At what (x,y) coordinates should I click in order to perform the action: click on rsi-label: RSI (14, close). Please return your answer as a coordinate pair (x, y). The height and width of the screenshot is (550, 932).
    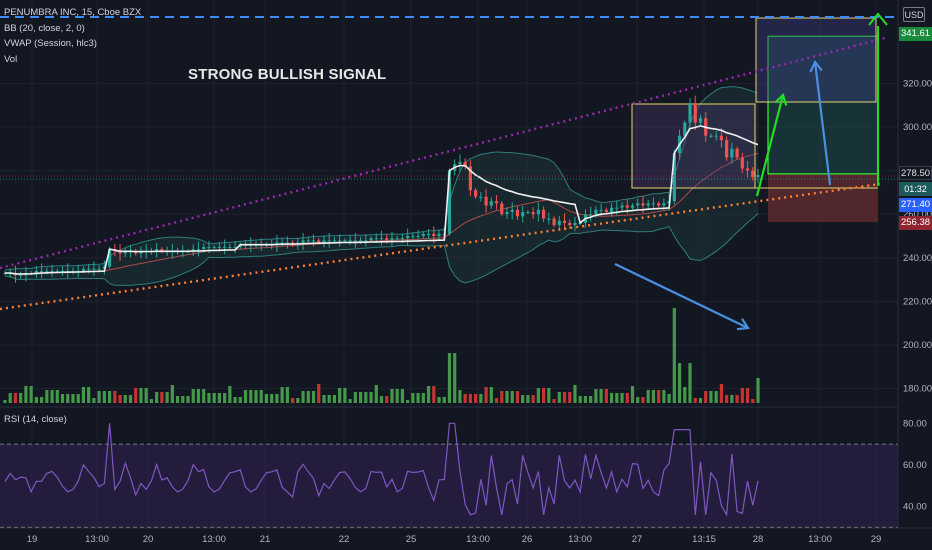
    Looking at the image, I should click on (35, 419).